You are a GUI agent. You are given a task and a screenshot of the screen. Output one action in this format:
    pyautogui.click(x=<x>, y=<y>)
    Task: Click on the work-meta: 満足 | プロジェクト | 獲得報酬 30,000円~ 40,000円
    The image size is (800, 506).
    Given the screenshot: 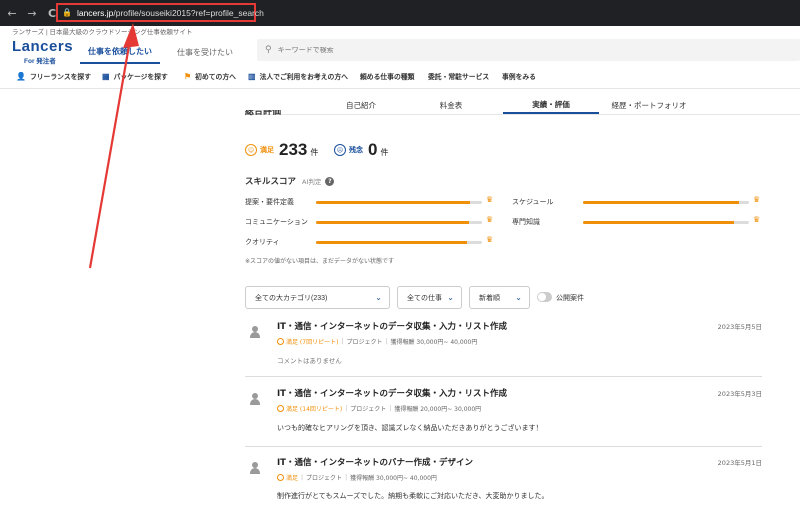 What is the action you would take?
    pyautogui.click(x=357, y=477)
    